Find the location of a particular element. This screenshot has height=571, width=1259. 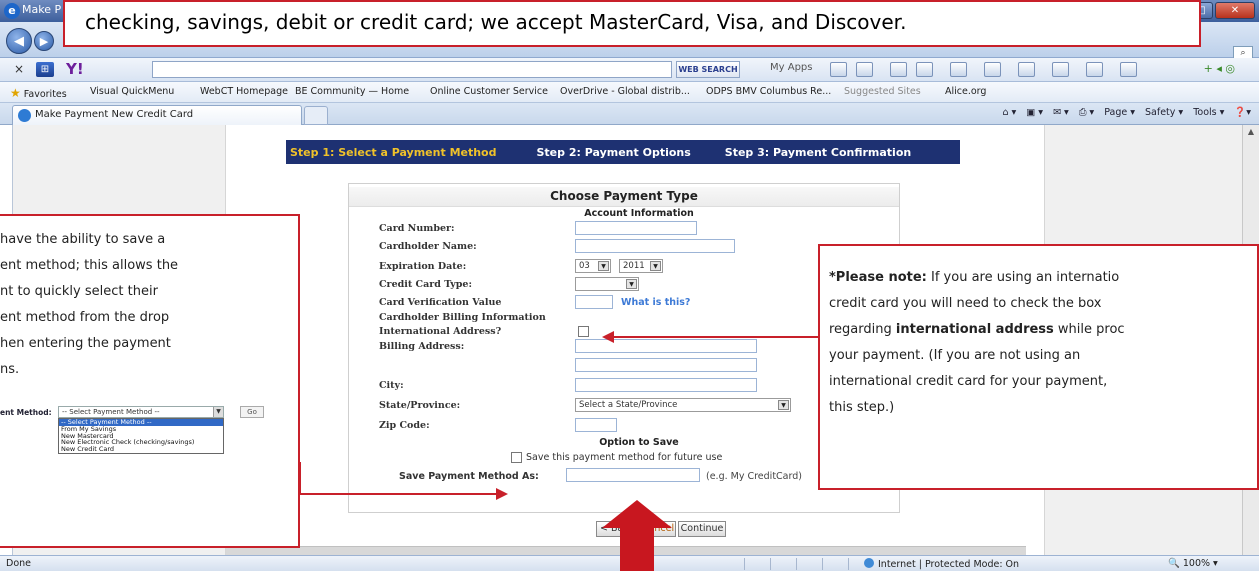

state-select: Select a State/Province ▼ is located at coordinates (683, 405).